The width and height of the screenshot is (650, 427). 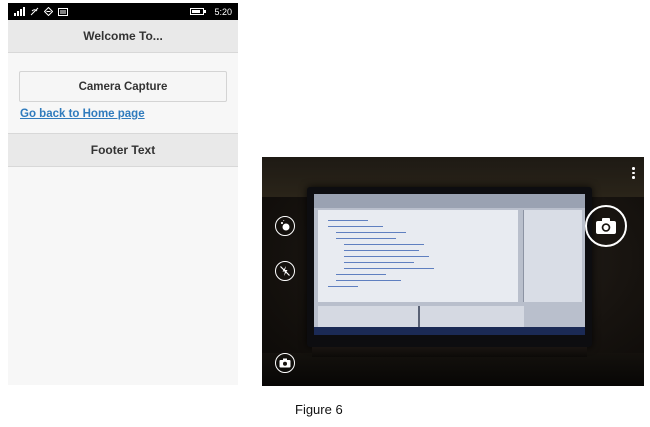 I want to click on viewfinder-monitor-screen, so click(x=449, y=264).